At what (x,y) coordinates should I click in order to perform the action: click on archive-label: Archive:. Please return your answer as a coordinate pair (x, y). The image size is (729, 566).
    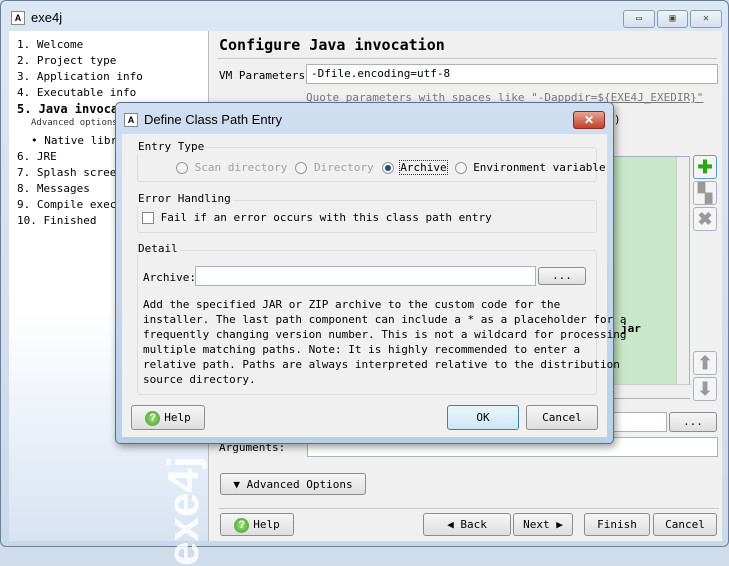
    Looking at the image, I should click on (169, 277).